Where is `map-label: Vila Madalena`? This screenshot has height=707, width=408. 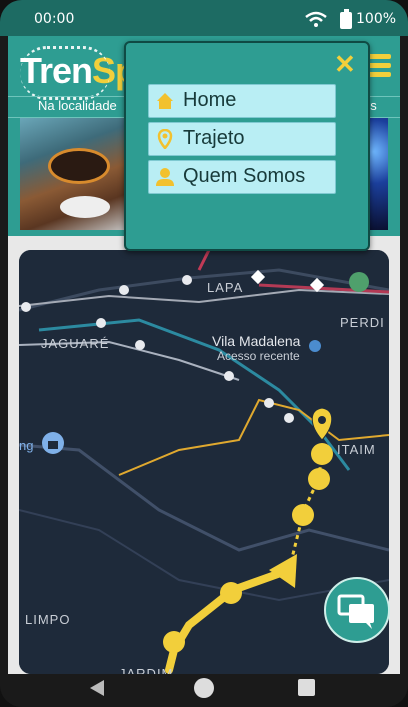 map-label: Vila Madalena is located at coordinates (256, 341).